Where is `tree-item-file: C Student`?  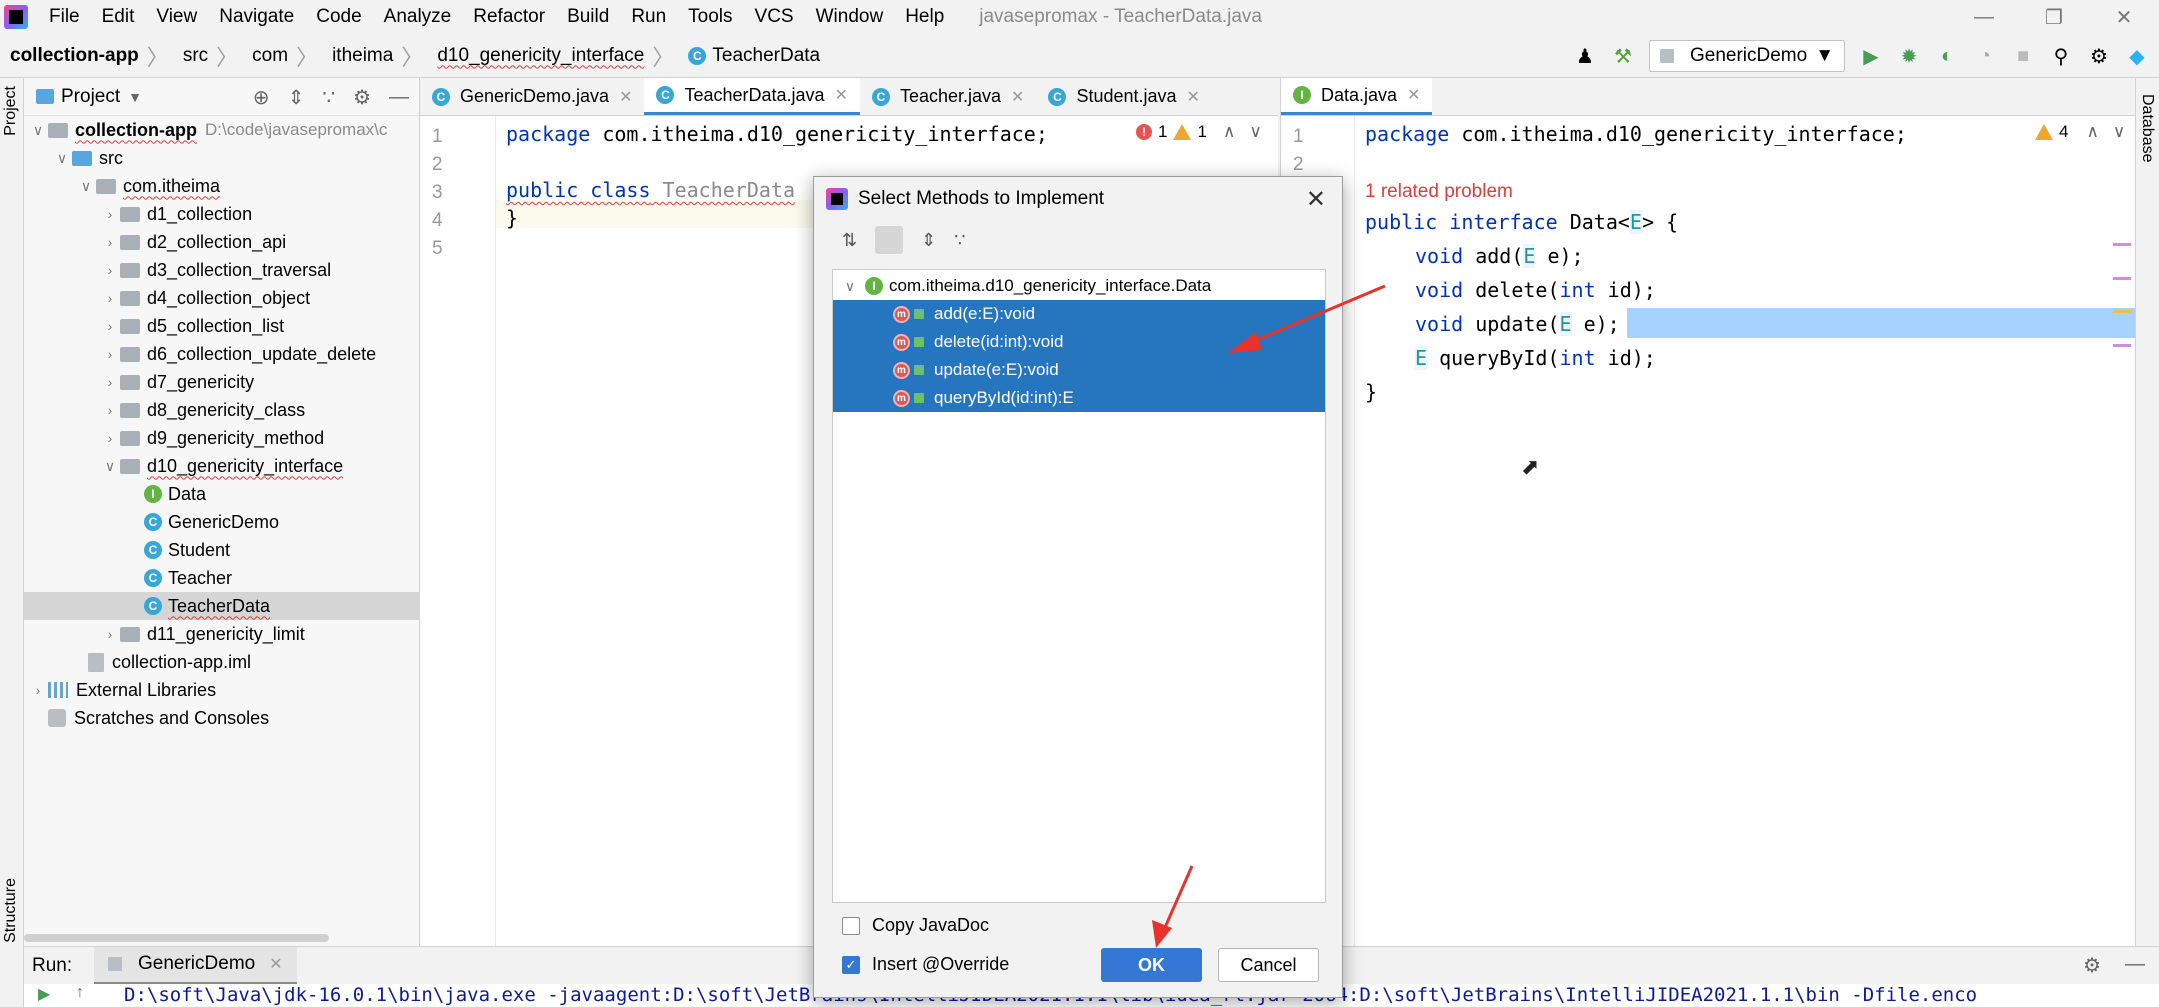 tree-item-file: C Student is located at coordinates (222, 550).